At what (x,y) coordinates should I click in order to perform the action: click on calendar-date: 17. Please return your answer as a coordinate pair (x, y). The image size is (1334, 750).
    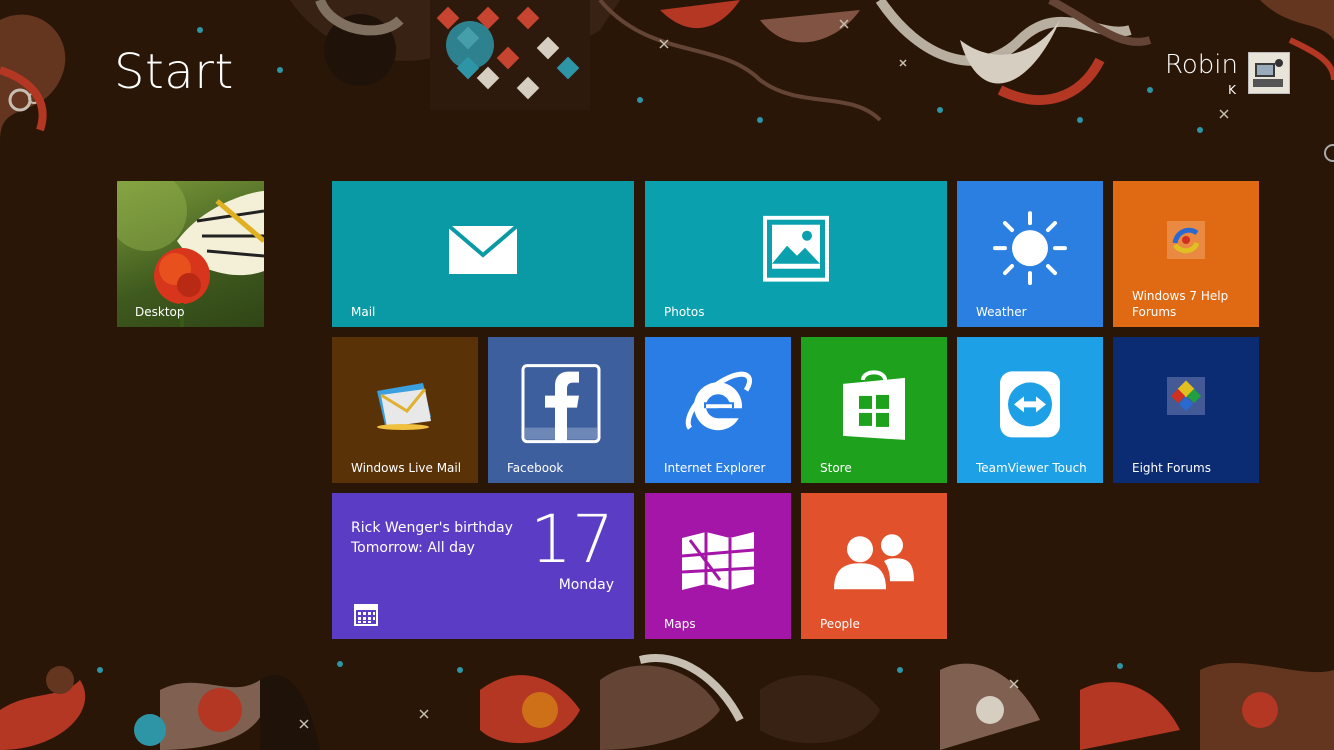
    Looking at the image, I should click on (572, 539).